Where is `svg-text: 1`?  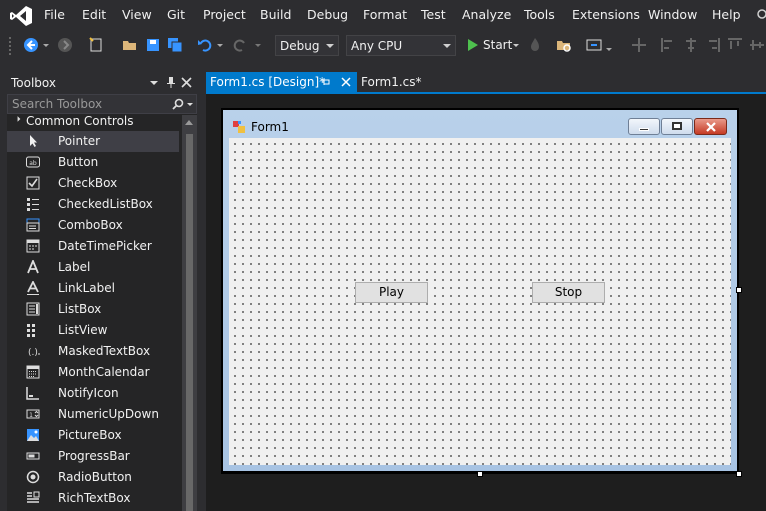 svg-text: 1 is located at coordinates (31, 415).